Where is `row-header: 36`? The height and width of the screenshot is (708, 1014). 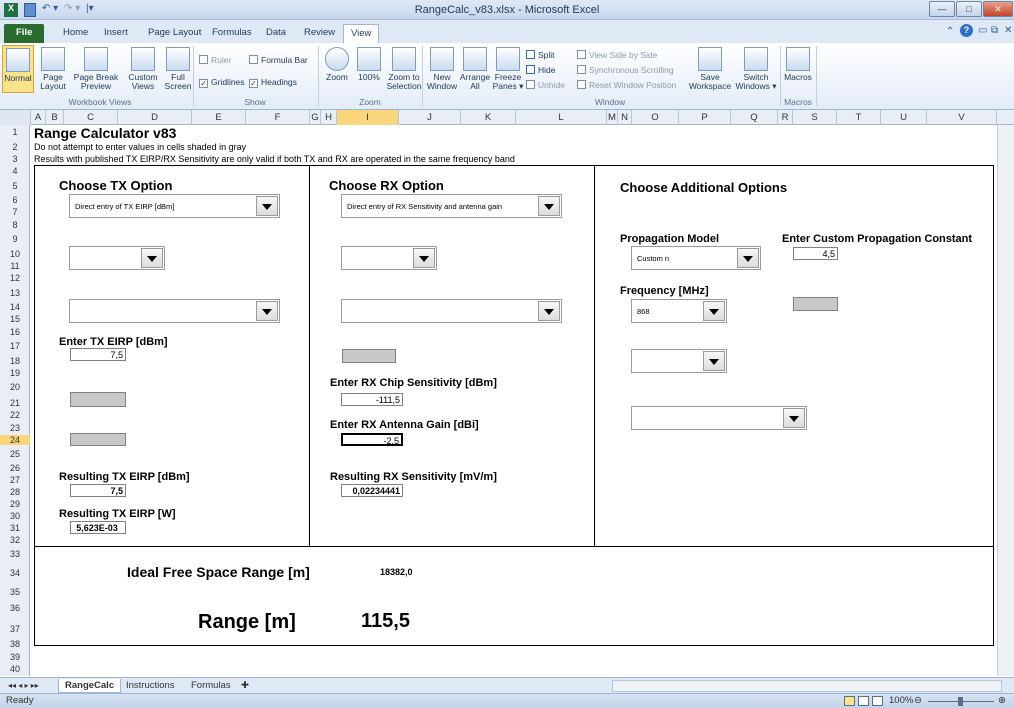
row-header: 36 is located at coordinates (15, 608).